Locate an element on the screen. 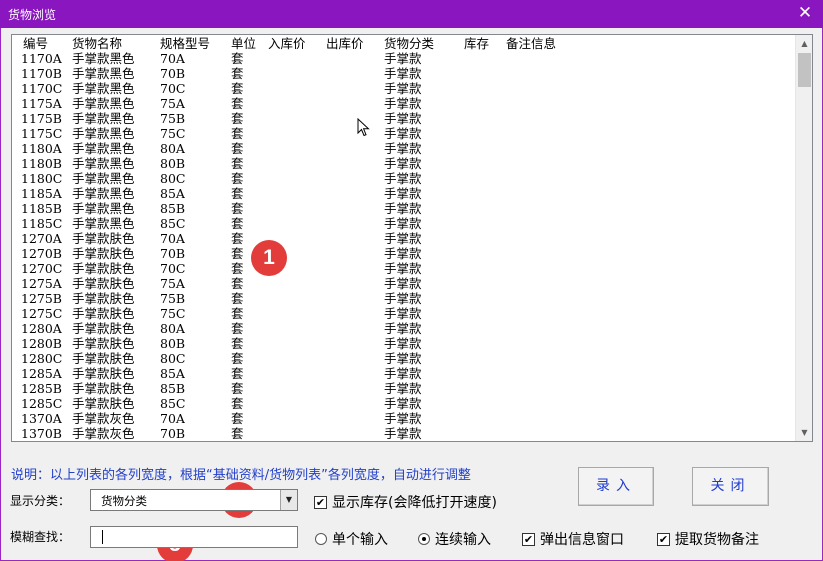 This screenshot has width=823, height=561. list-item: 1270B 手掌款肤色 70B 套 手掌款 is located at coordinates (402, 253).